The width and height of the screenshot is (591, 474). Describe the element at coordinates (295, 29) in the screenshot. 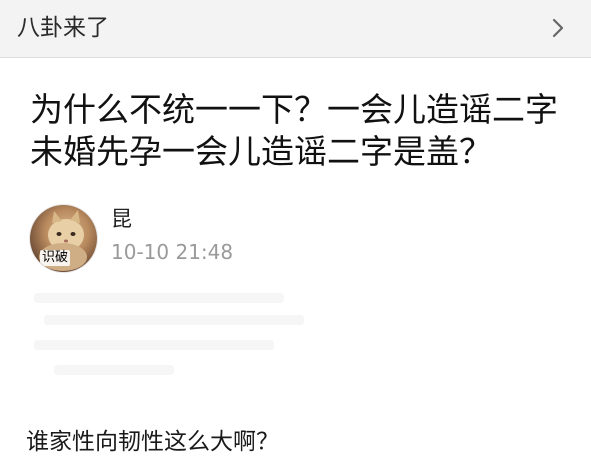

I see `top-bar: 八卦来了` at that location.